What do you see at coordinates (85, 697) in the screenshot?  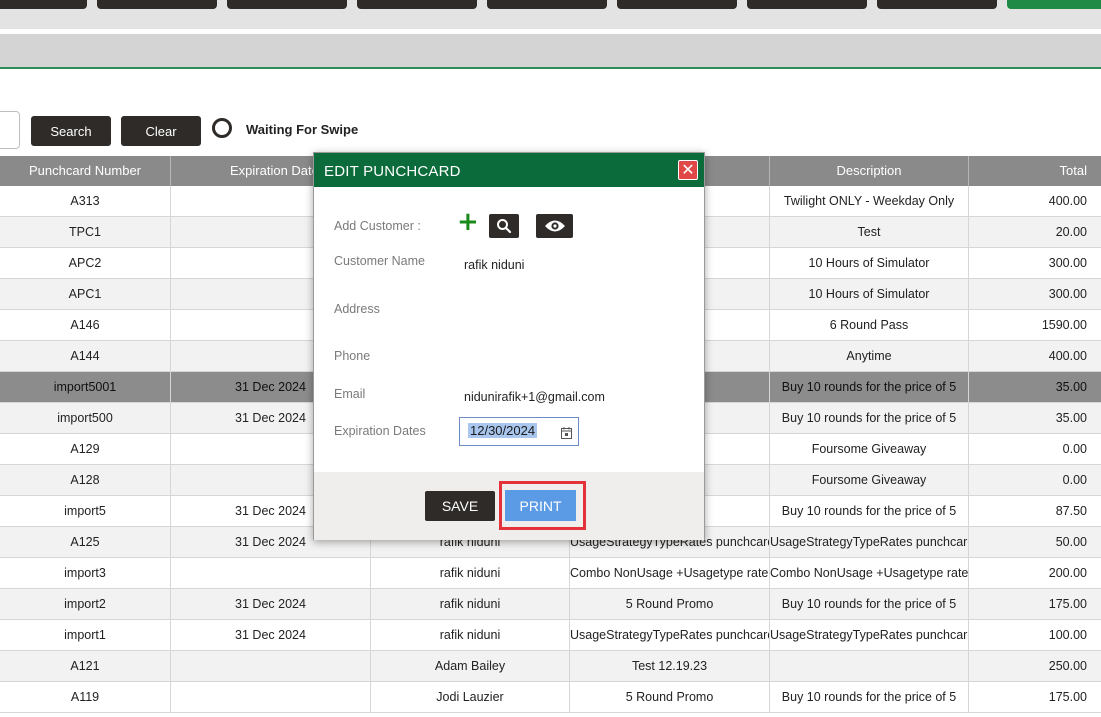 I see `cell-punchcard-number: A119` at bounding box center [85, 697].